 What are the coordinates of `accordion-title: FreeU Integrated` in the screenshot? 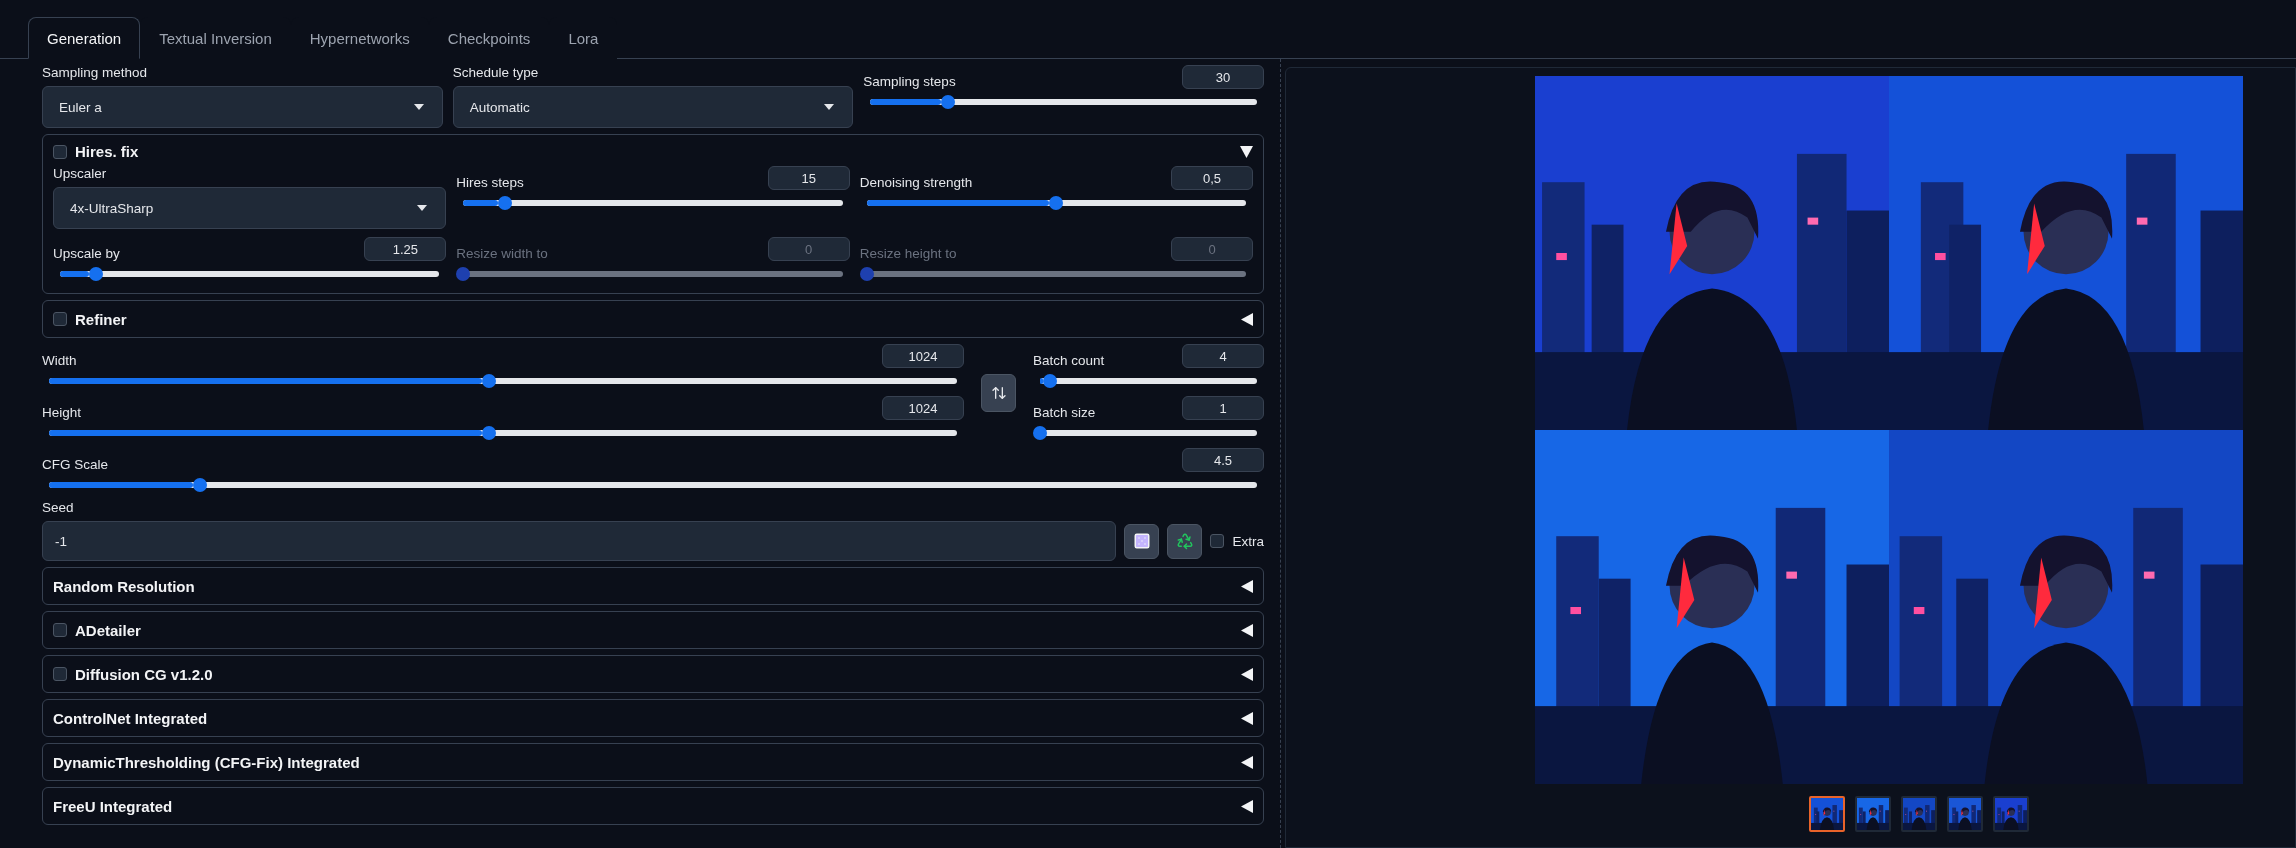 It's located at (643, 806).